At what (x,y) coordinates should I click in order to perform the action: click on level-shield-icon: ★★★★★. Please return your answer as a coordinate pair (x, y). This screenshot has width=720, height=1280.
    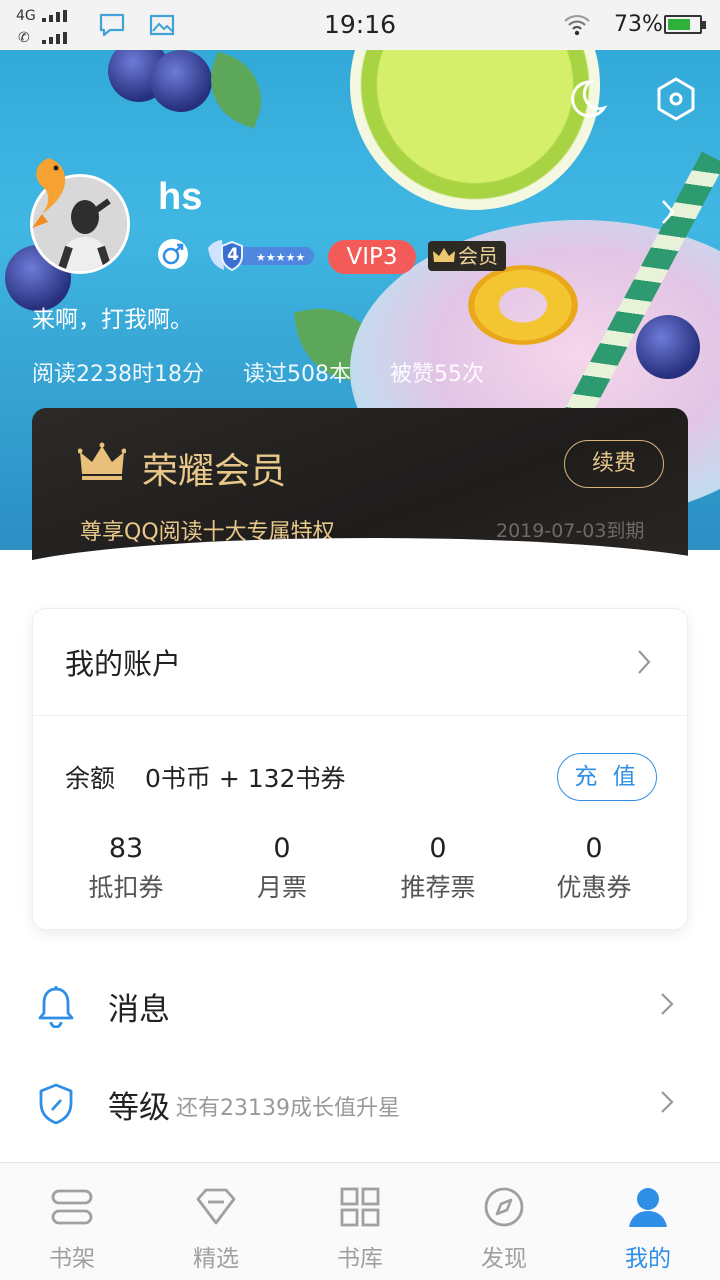
    Looking at the image, I should click on (261, 256).